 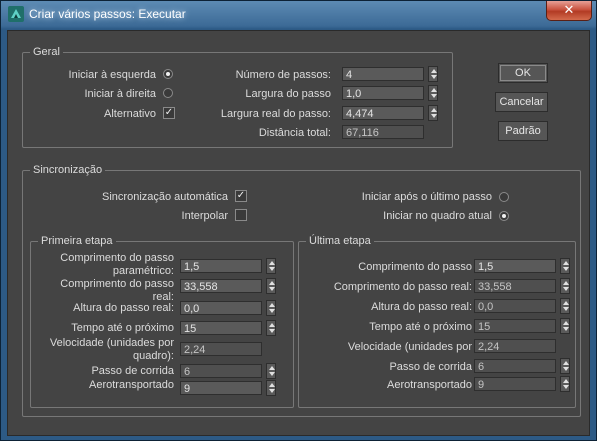 What do you see at coordinates (415, 267) in the screenshot?
I see `last-length-label: Comprimento do passo` at bounding box center [415, 267].